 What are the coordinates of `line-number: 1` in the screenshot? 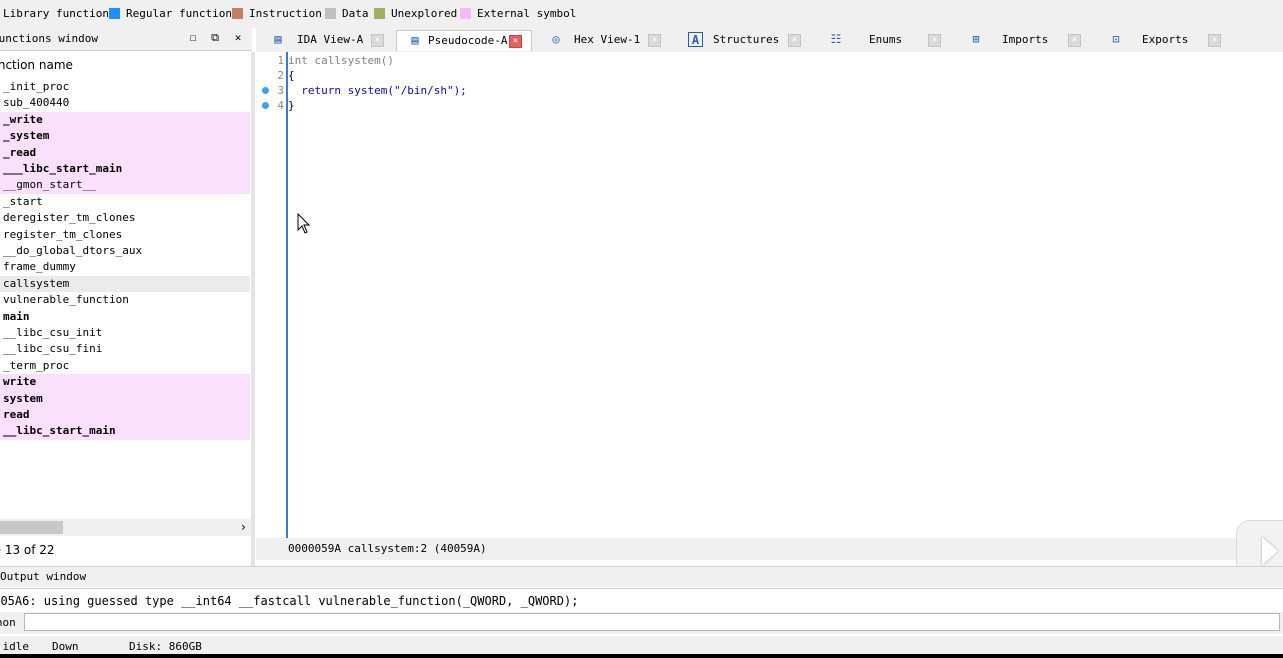 It's located at (280, 60).